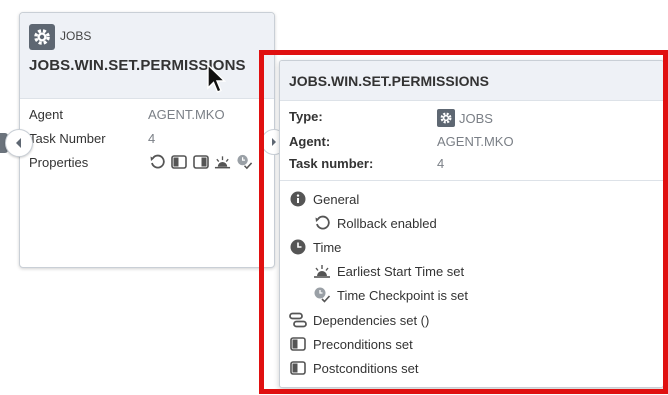 This screenshot has height=395, width=668. I want to click on agent-label: Agent, so click(46, 114).